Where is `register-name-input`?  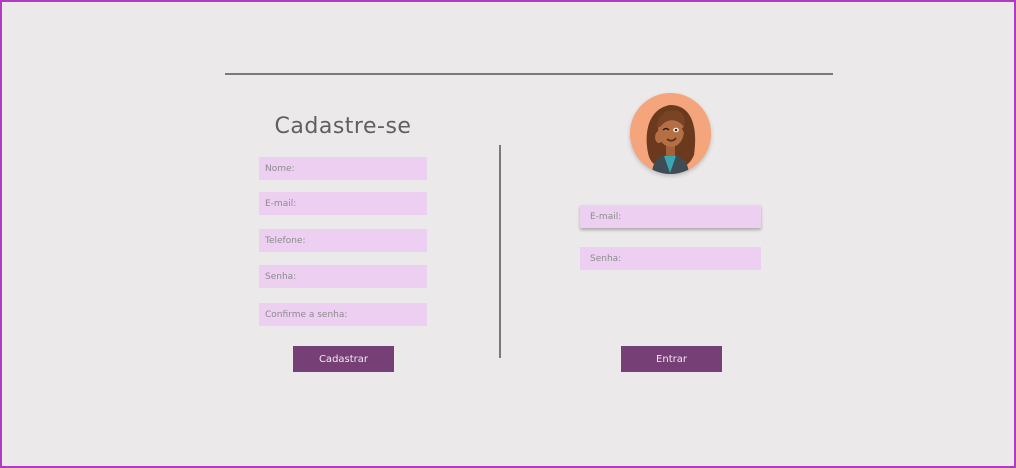
register-name-input is located at coordinates (343, 168).